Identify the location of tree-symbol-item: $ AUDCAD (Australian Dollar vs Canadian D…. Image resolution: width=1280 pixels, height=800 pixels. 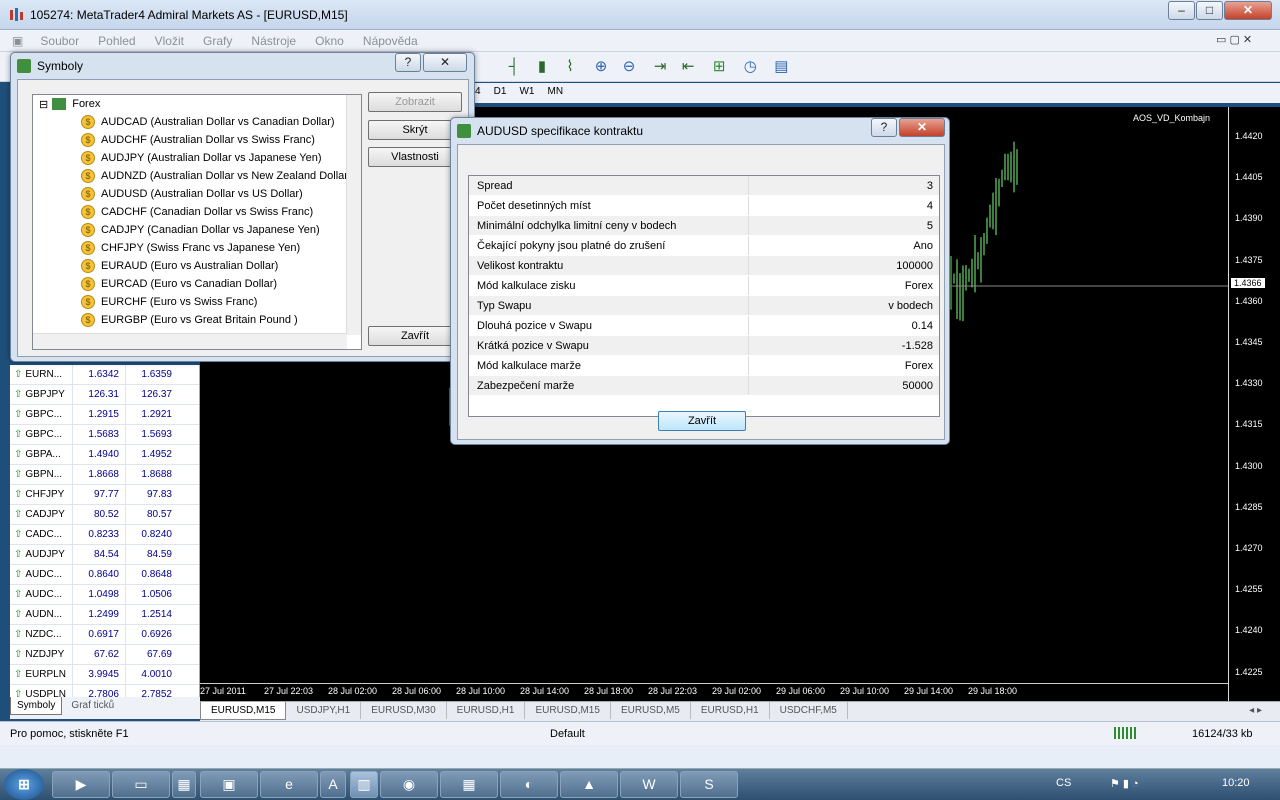
(197, 122).